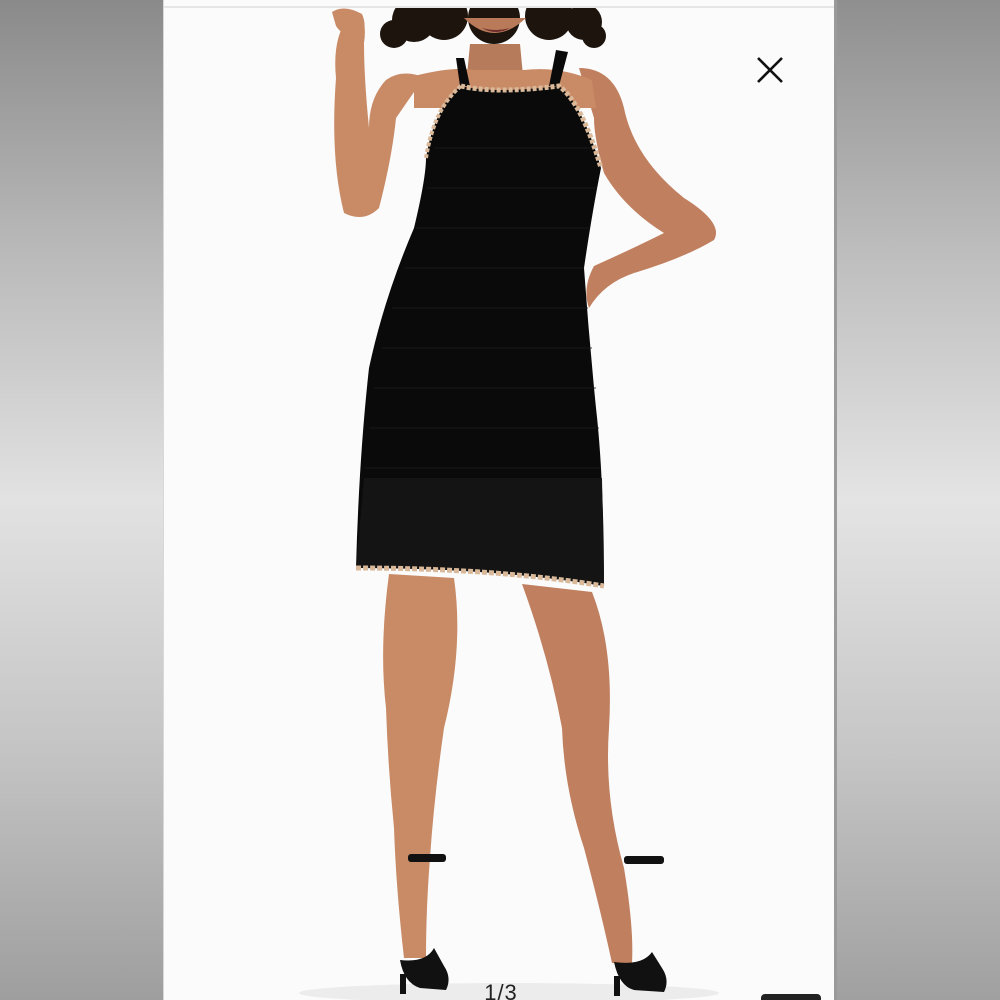 The height and width of the screenshot is (1000, 1000). I want to click on close-icon, so click(770, 70).